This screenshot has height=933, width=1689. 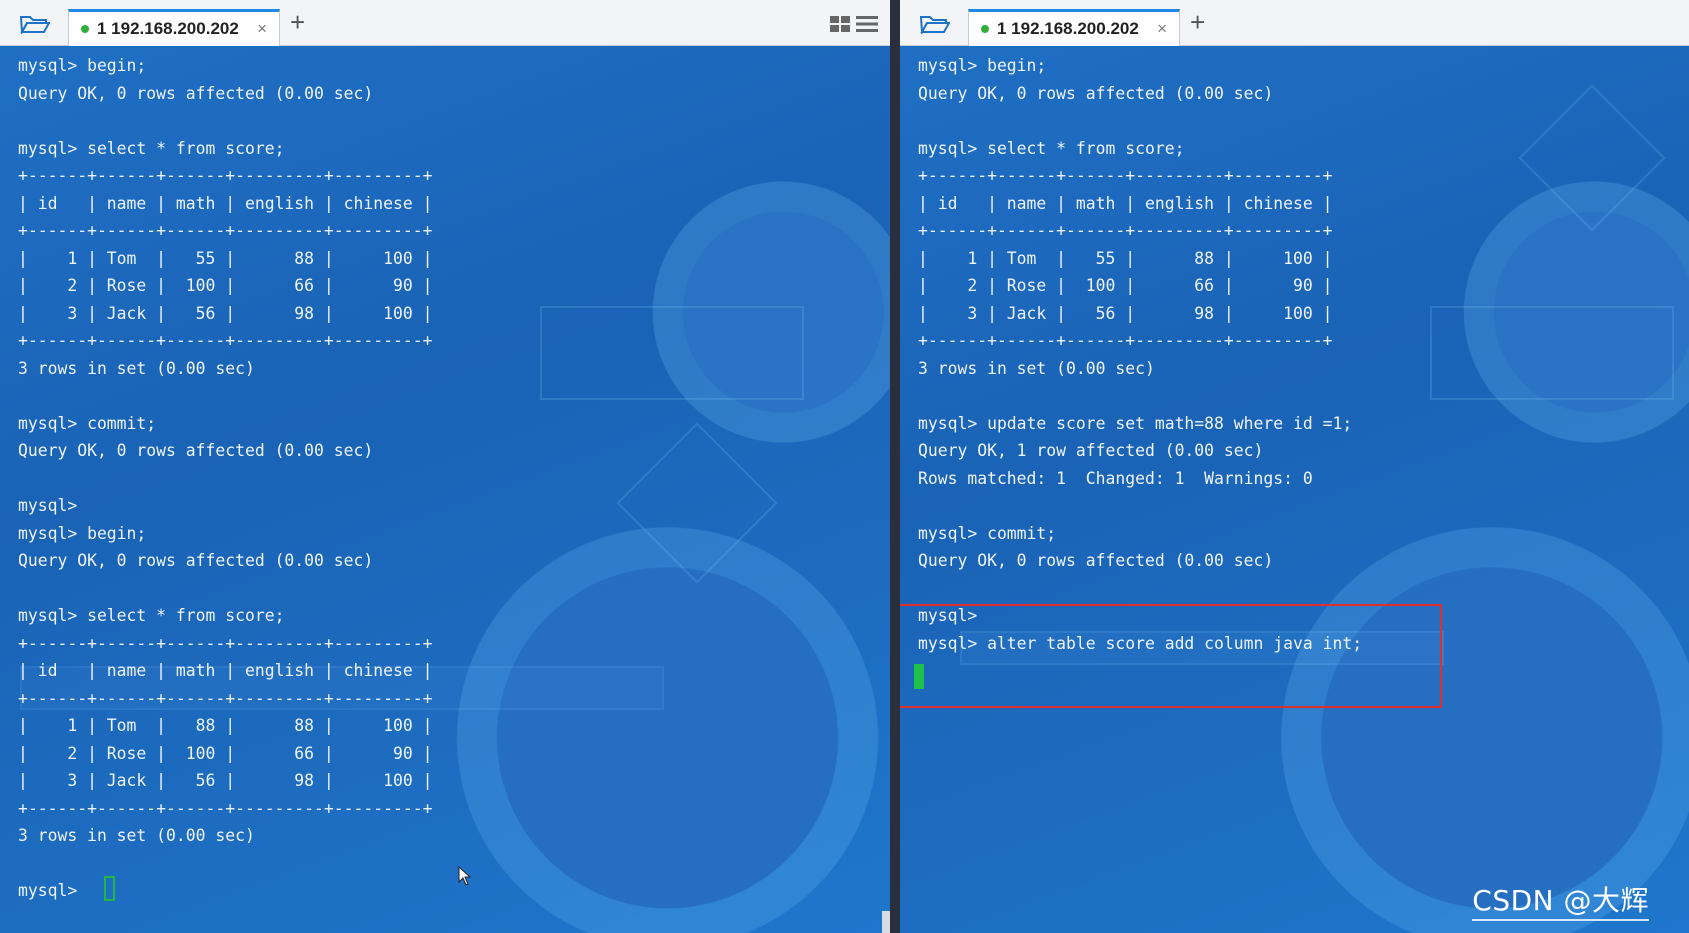 What do you see at coordinates (895, 466) in the screenshot?
I see `pane-divider` at bounding box center [895, 466].